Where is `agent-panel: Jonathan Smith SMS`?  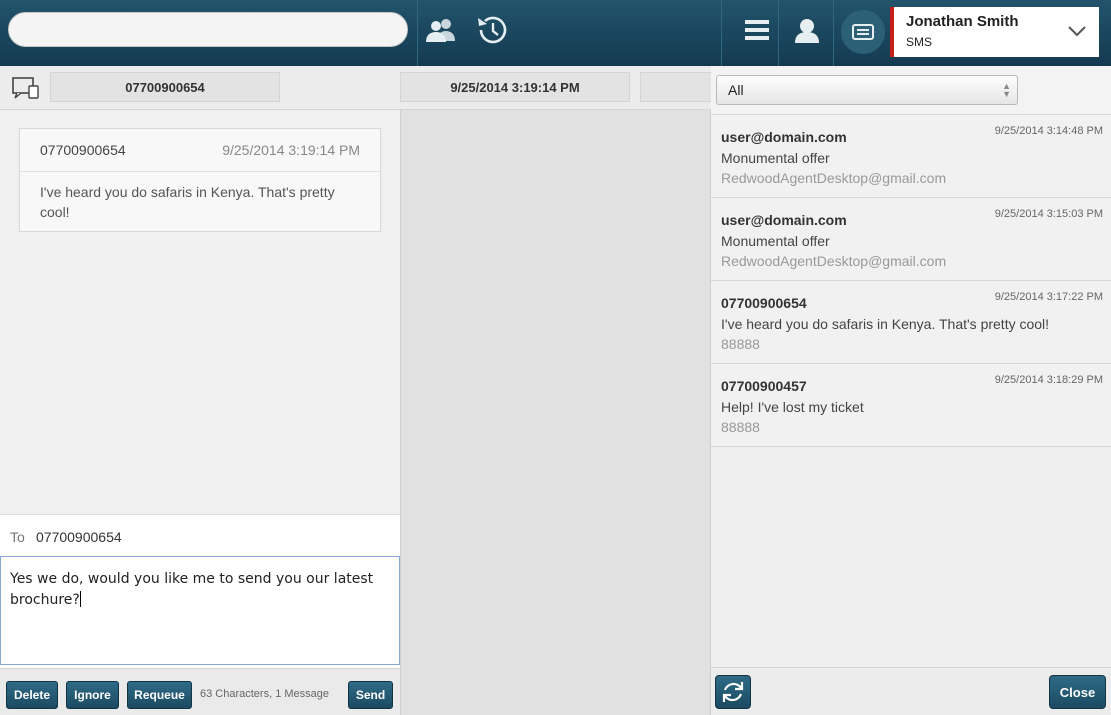 agent-panel: Jonathan Smith SMS is located at coordinates (994, 32).